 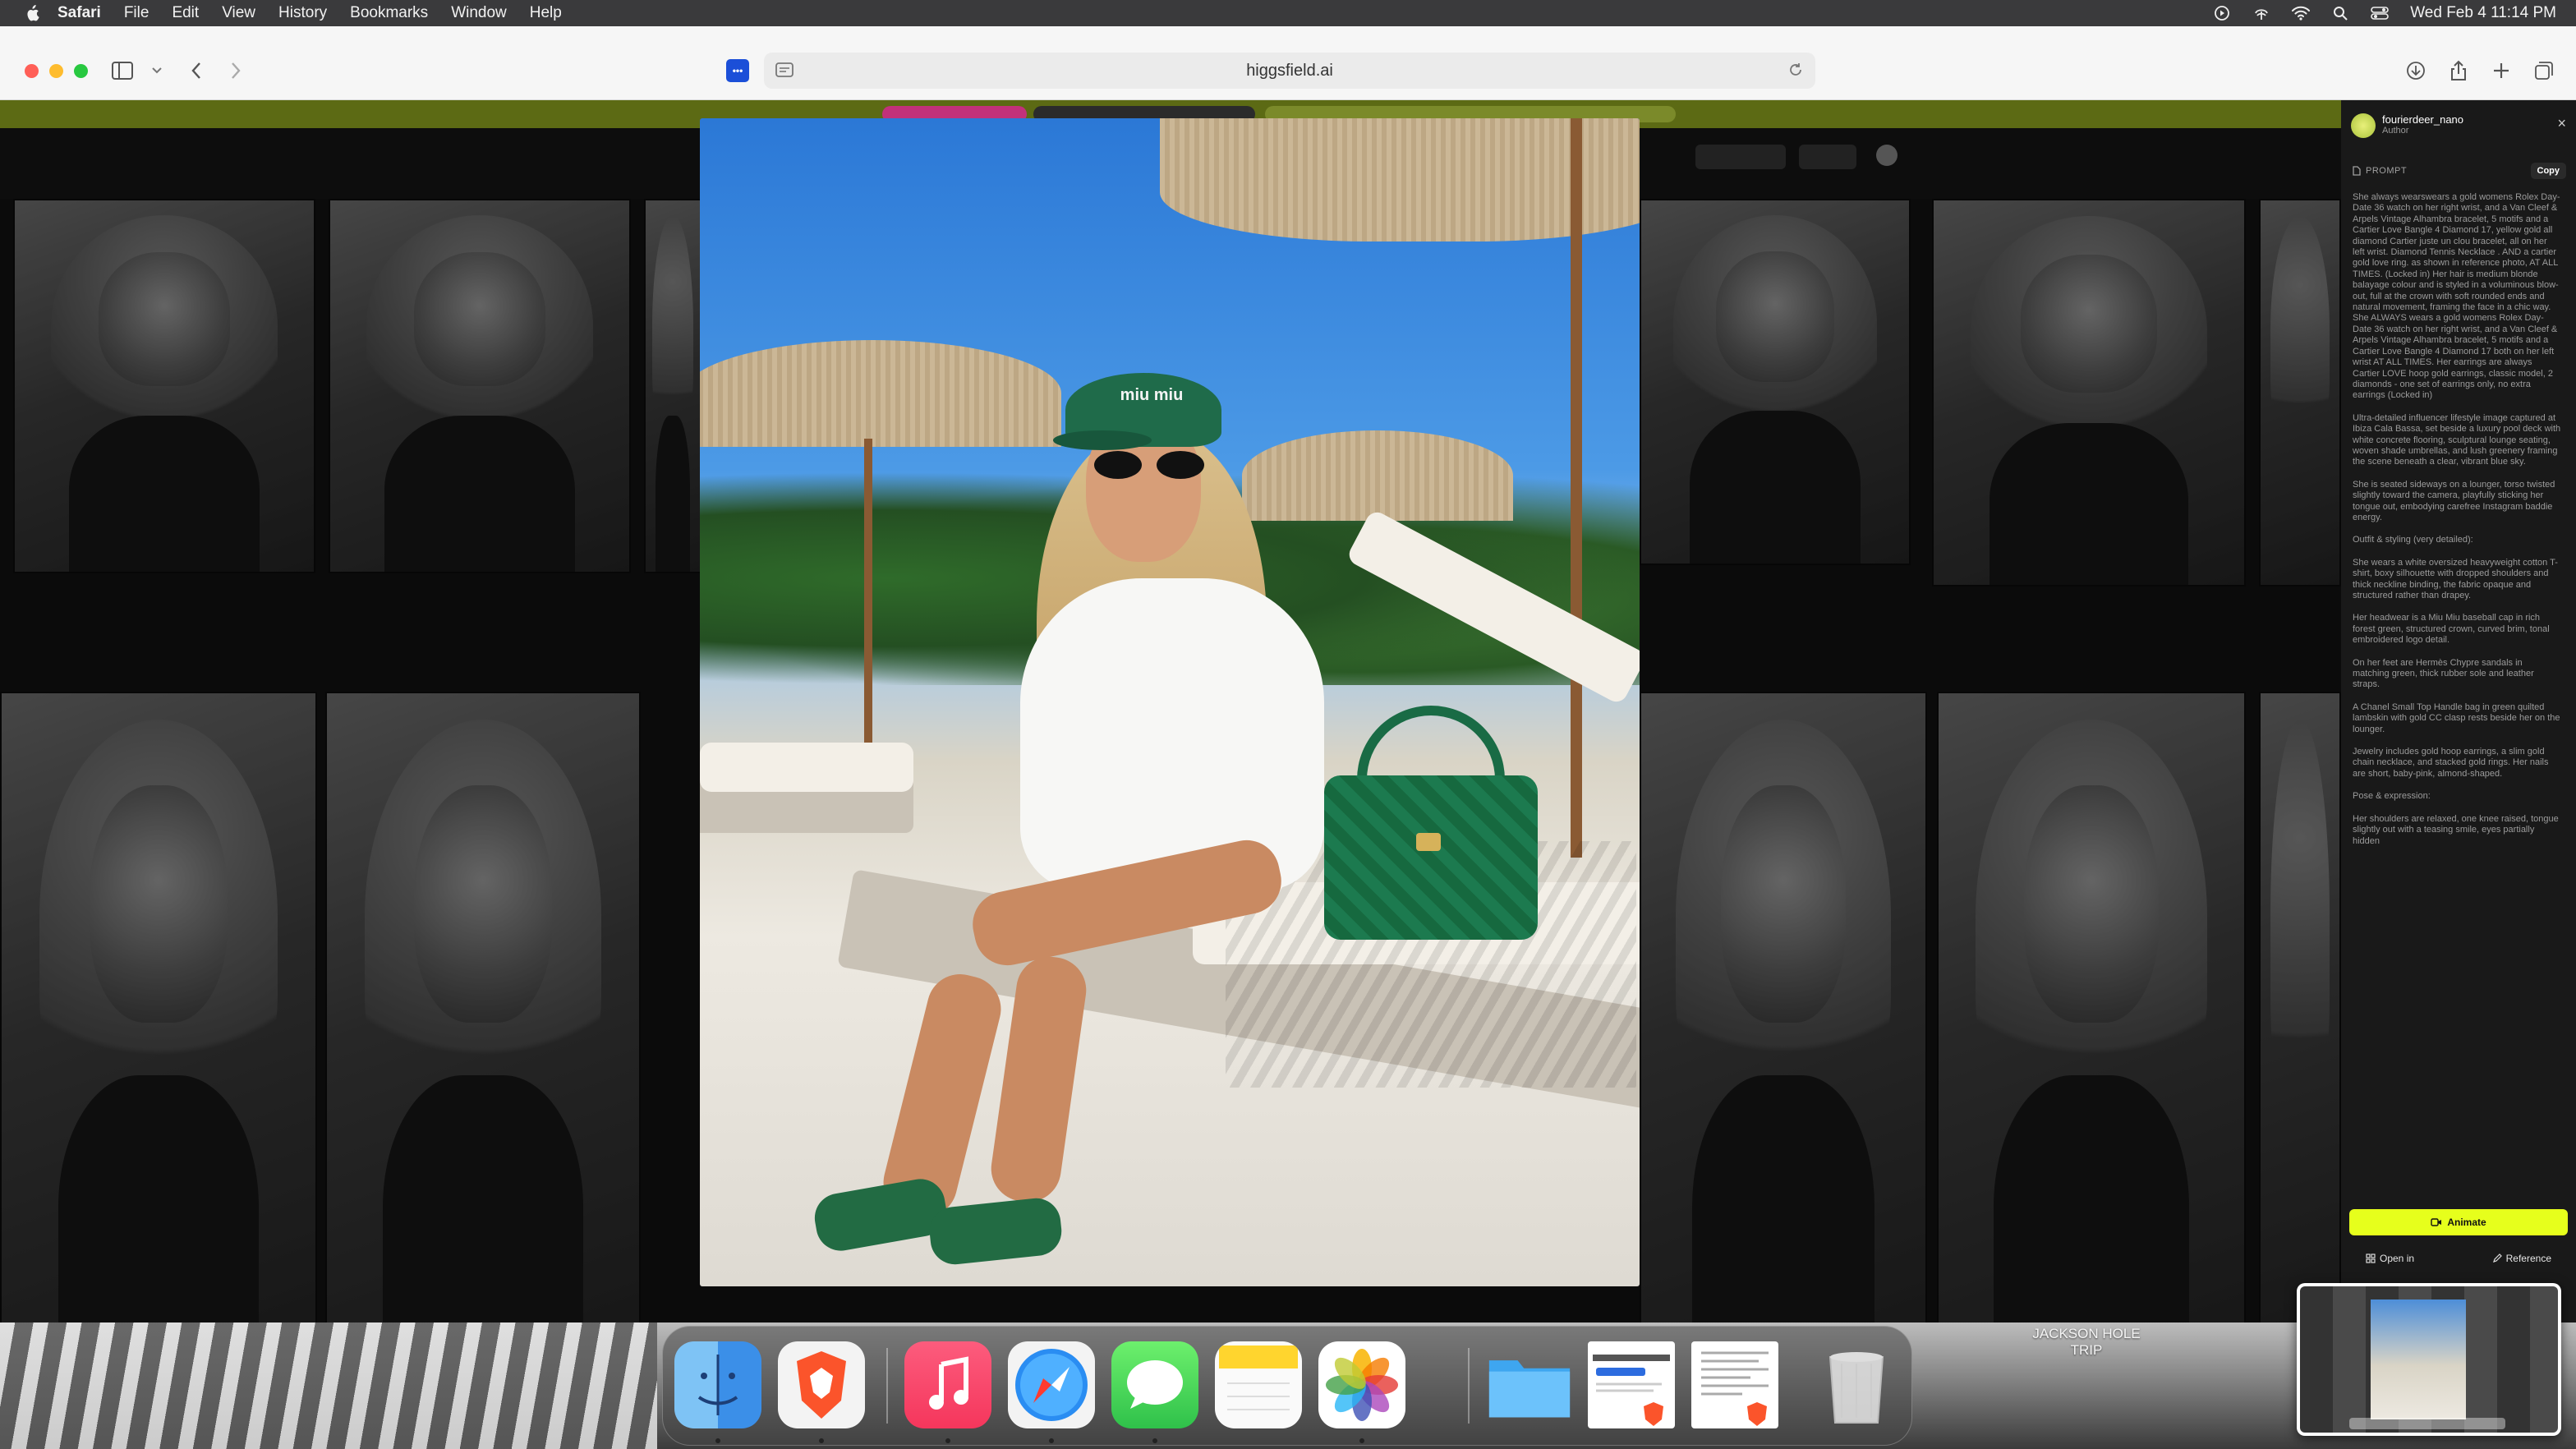 I want to click on forward-button, so click(x=235, y=70).